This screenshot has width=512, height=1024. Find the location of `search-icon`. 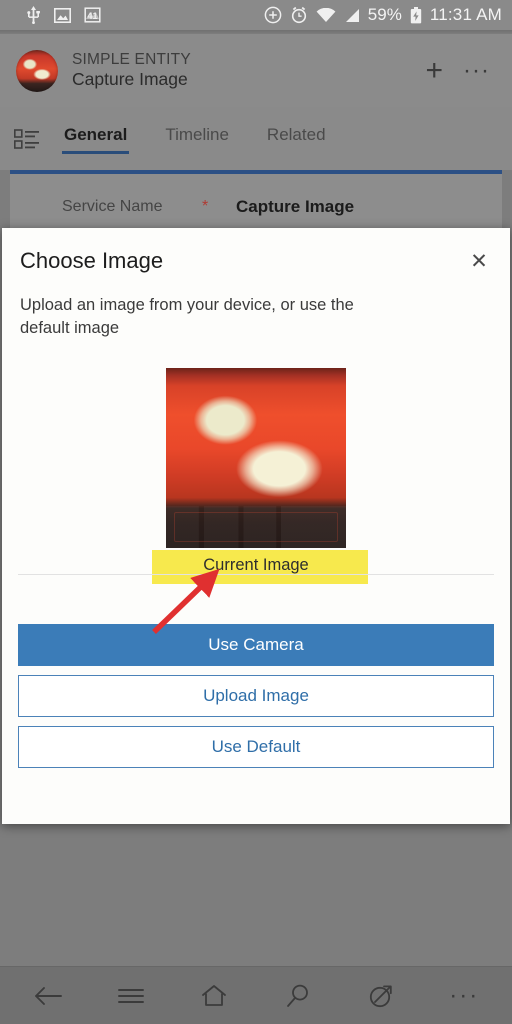

search-icon is located at coordinates (298, 996).